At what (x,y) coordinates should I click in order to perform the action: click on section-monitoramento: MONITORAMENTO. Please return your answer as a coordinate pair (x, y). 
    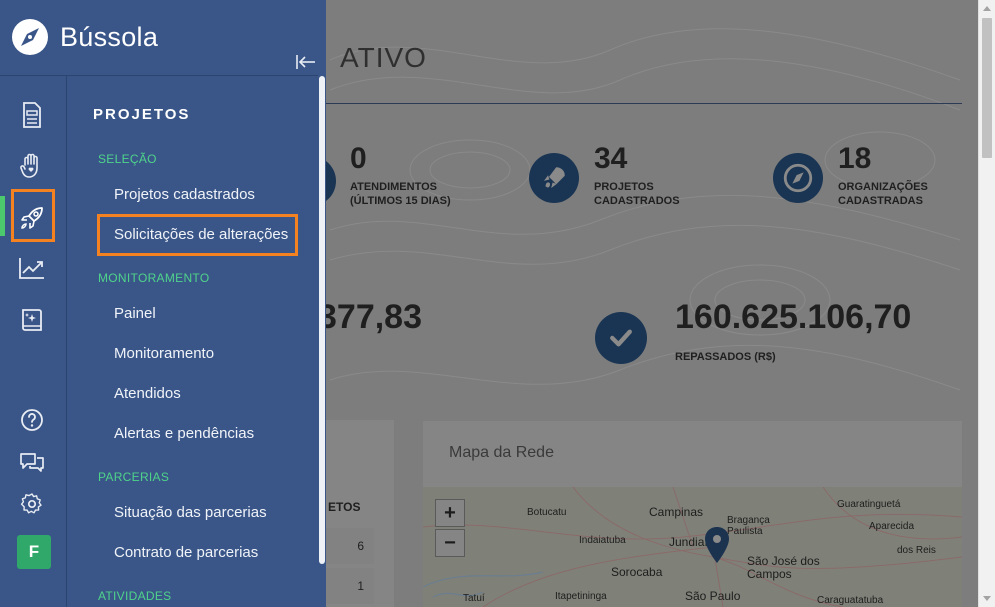
    Looking at the image, I should click on (154, 278).